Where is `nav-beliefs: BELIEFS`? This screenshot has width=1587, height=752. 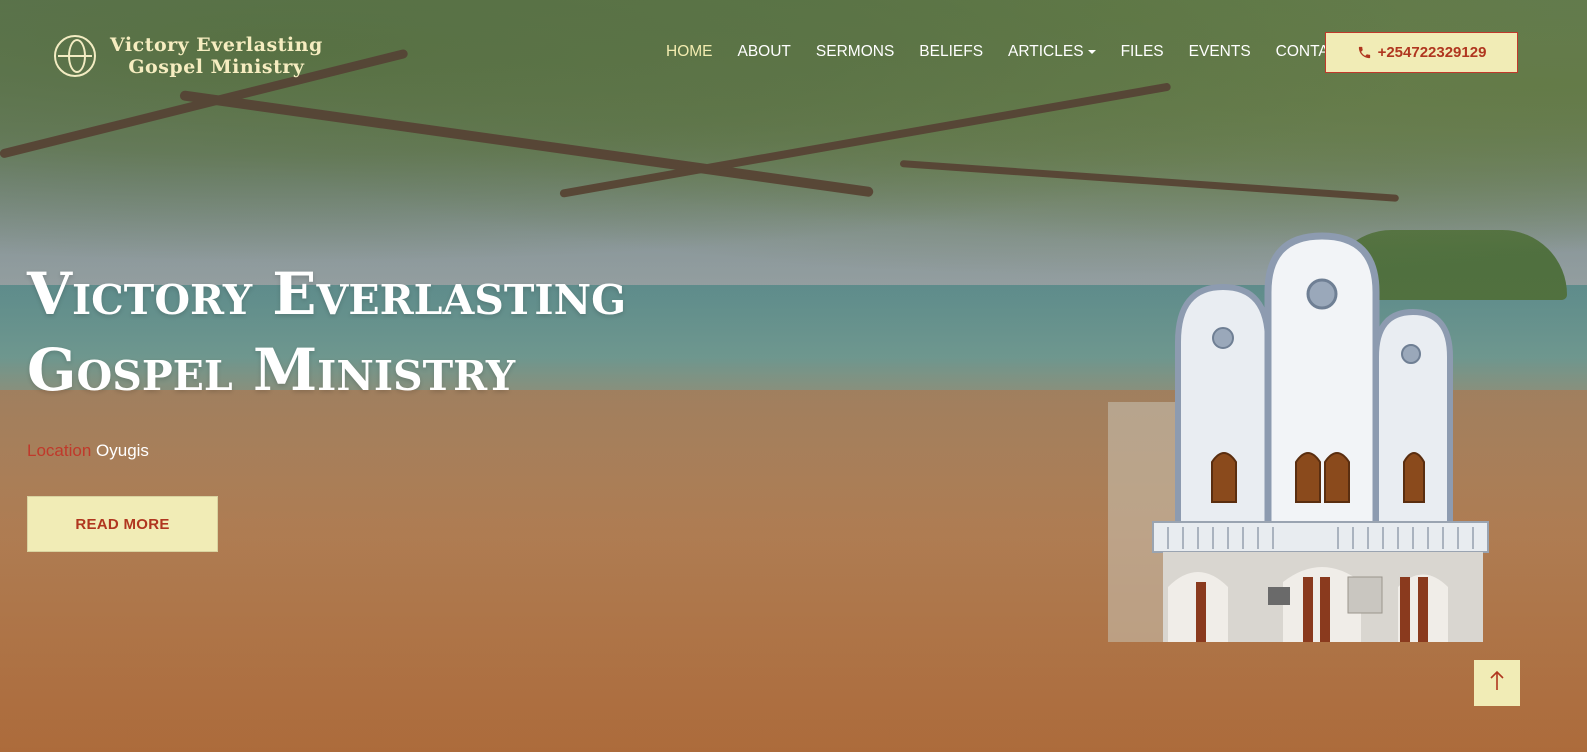 nav-beliefs: BELIEFS is located at coordinates (951, 52).